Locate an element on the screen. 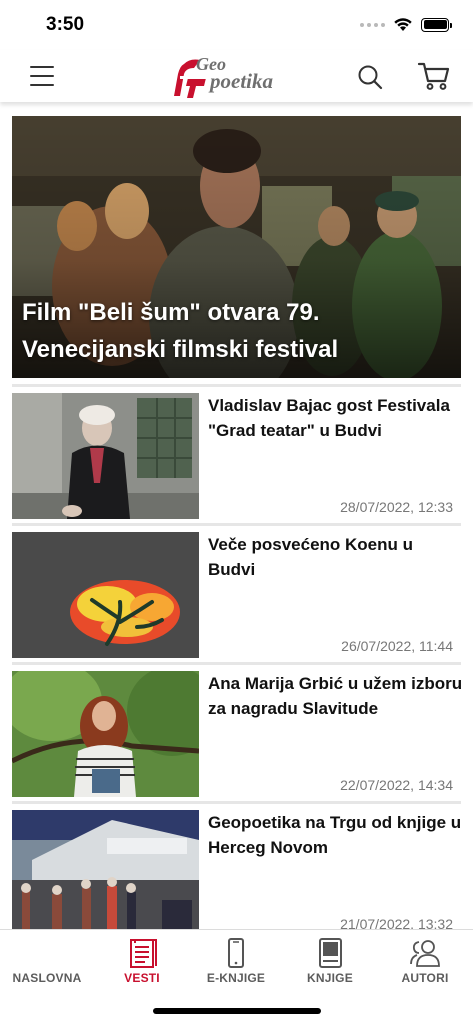  news-icon is located at coordinates (143, 953).